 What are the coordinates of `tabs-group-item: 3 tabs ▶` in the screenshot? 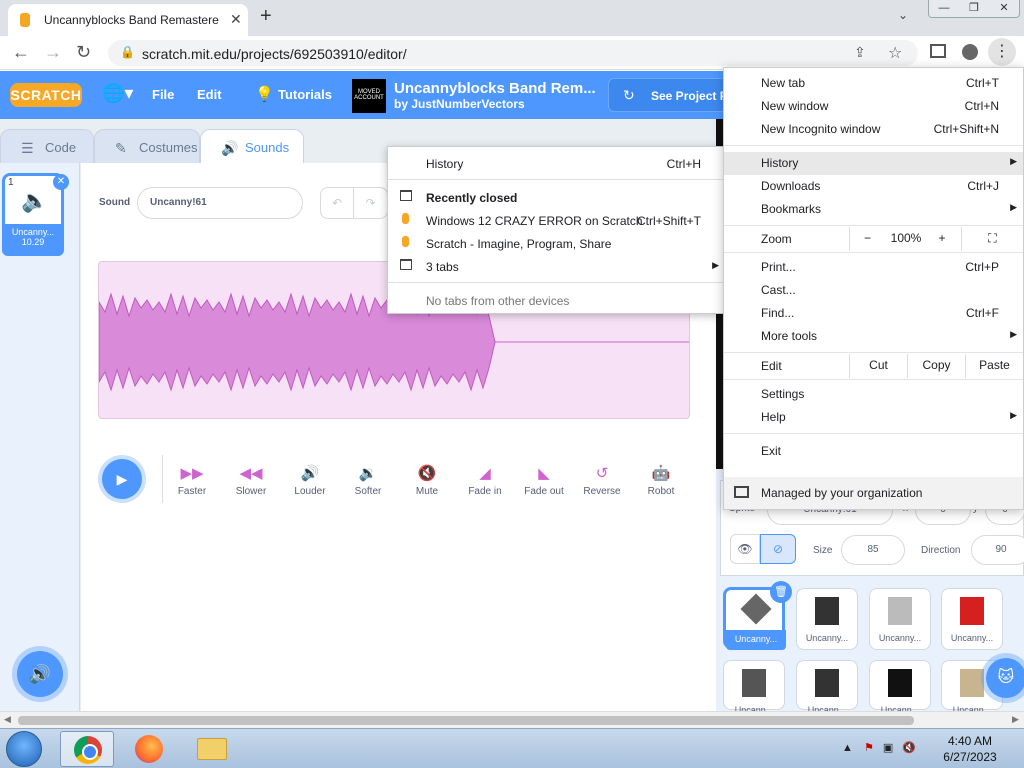 It's located at (556, 266).